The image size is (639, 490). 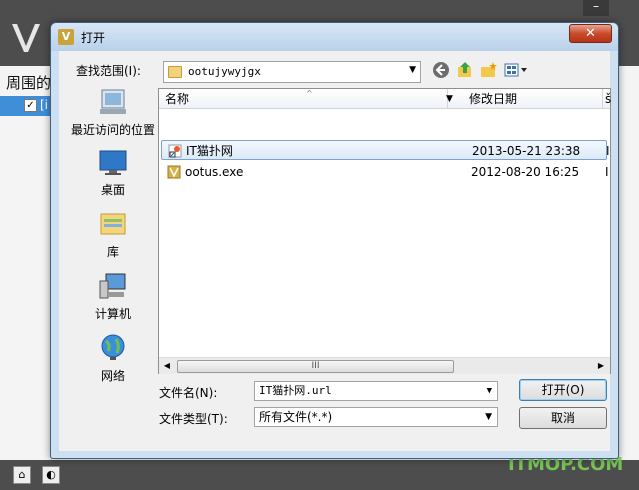 What do you see at coordinates (174, 172) in the screenshot?
I see `exe-icon` at bounding box center [174, 172].